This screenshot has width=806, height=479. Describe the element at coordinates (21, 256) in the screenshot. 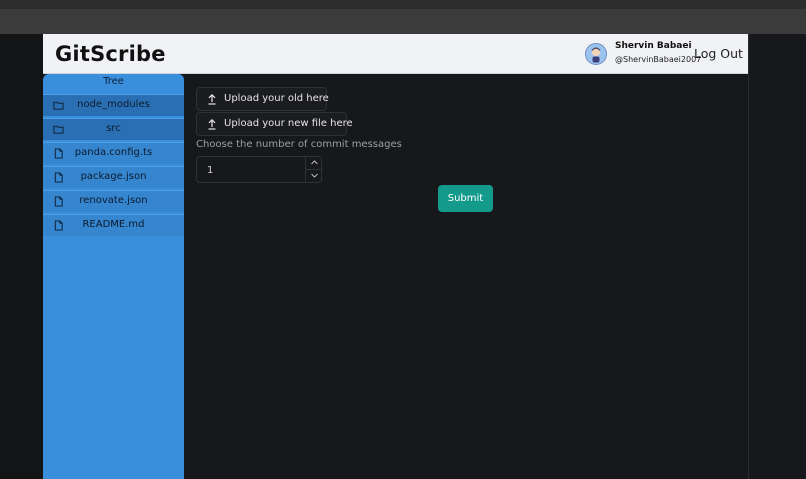

I see `page-left-gutter` at that location.